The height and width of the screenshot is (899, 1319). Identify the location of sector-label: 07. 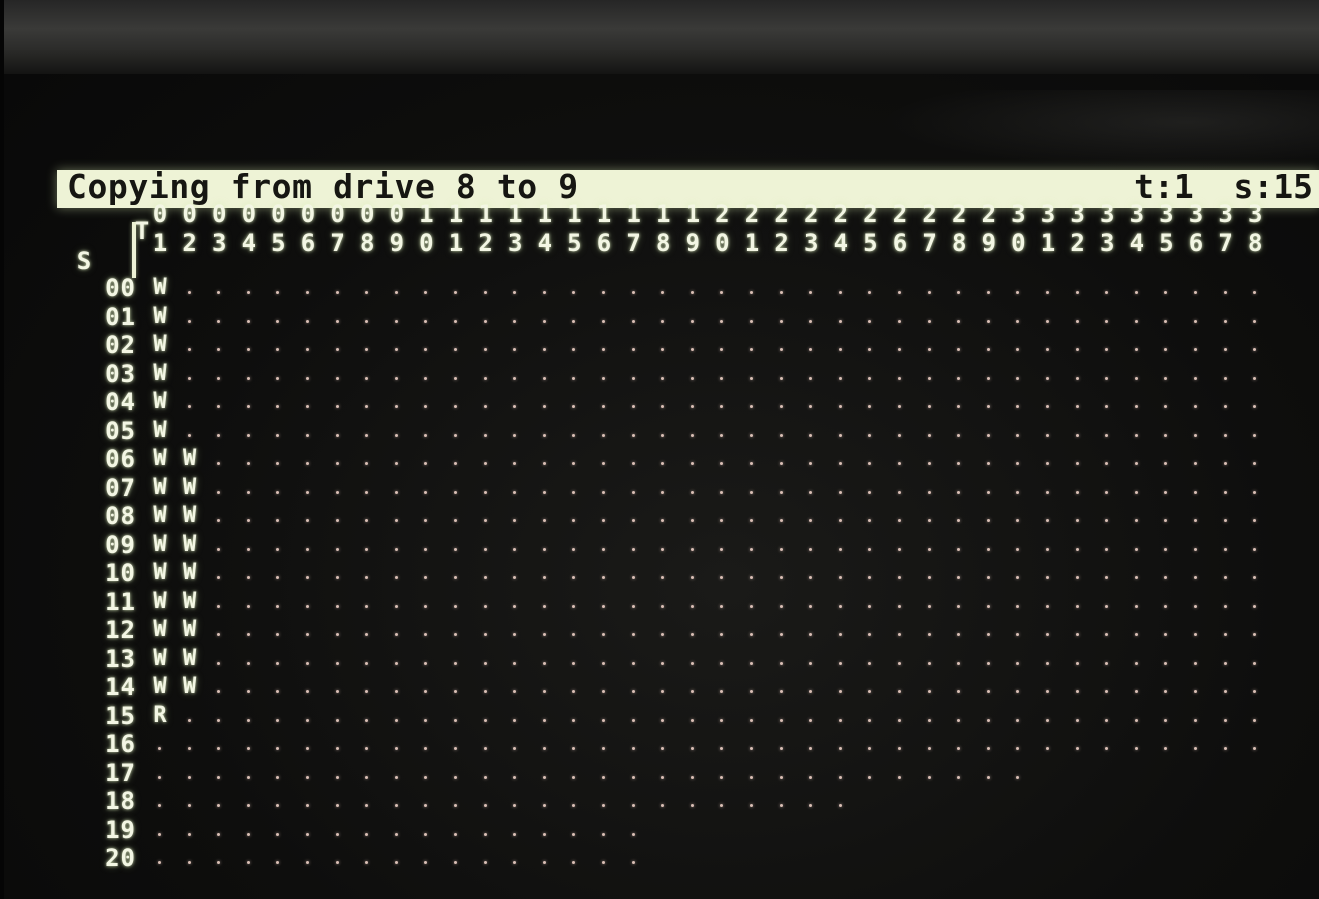
(120, 487).